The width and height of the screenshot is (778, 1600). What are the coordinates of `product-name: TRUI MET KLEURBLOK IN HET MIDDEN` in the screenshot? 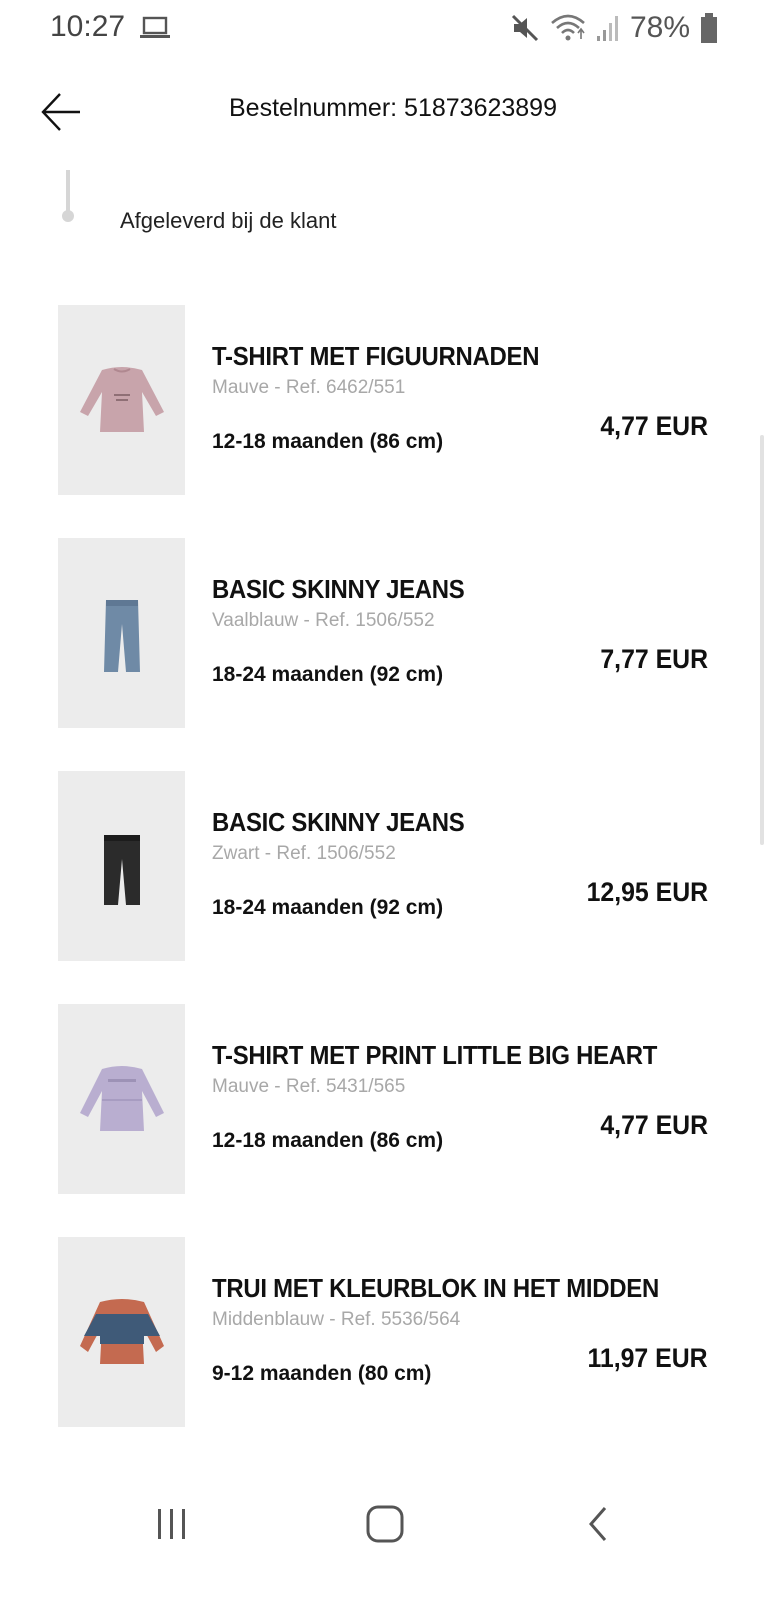 It's located at (435, 1288).